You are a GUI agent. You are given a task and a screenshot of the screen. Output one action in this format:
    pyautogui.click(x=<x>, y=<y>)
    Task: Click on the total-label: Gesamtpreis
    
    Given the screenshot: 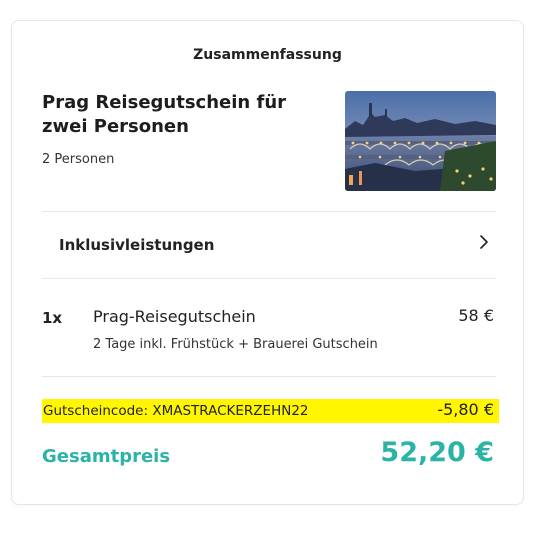 What is the action you would take?
    pyautogui.click(x=106, y=456)
    